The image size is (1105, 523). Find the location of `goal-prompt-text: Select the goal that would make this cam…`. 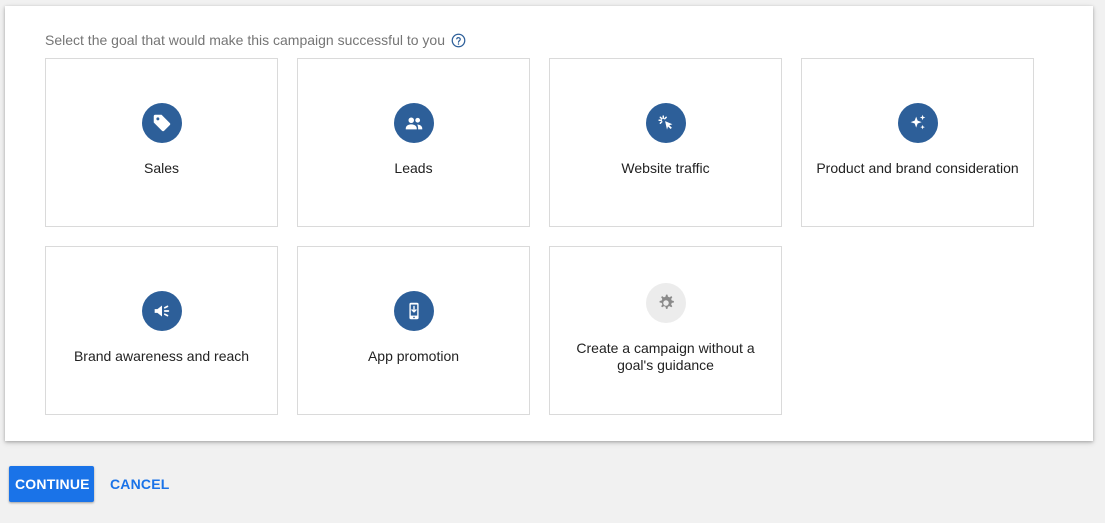

goal-prompt-text: Select the goal that would make this cam… is located at coordinates (245, 40).